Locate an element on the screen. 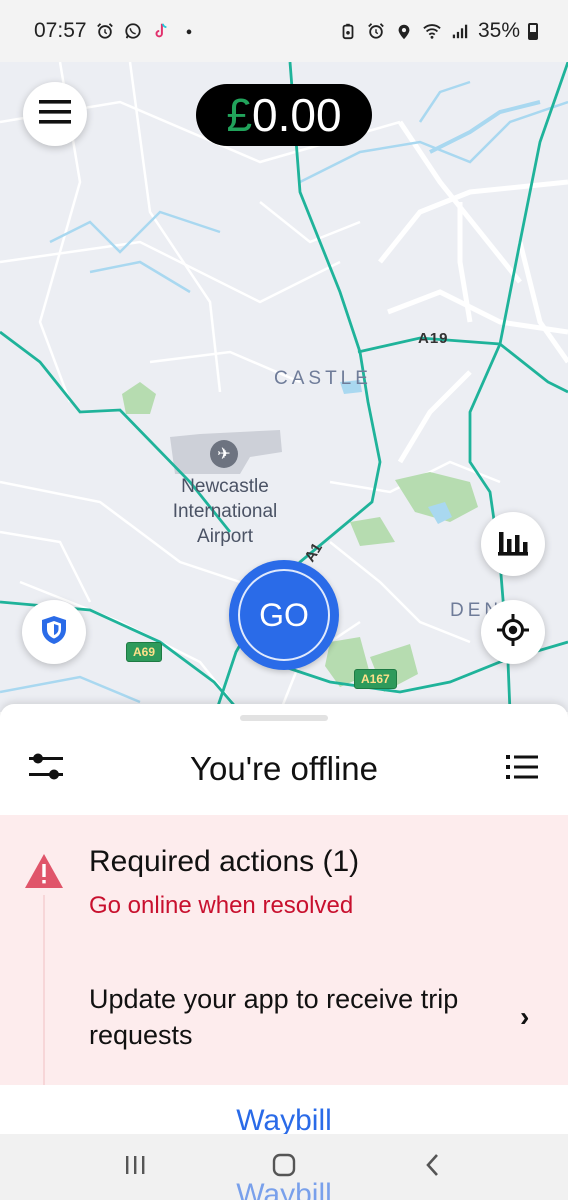 This screenshot has height=1200, width=568. dot-icon is located at coordinates (189, 31).